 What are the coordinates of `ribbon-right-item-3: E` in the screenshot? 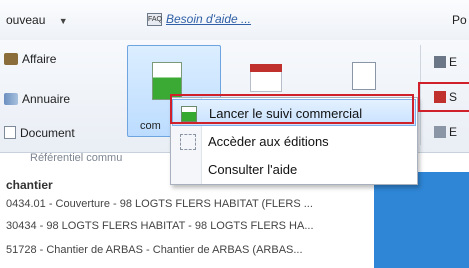 It's located at (445, 132).